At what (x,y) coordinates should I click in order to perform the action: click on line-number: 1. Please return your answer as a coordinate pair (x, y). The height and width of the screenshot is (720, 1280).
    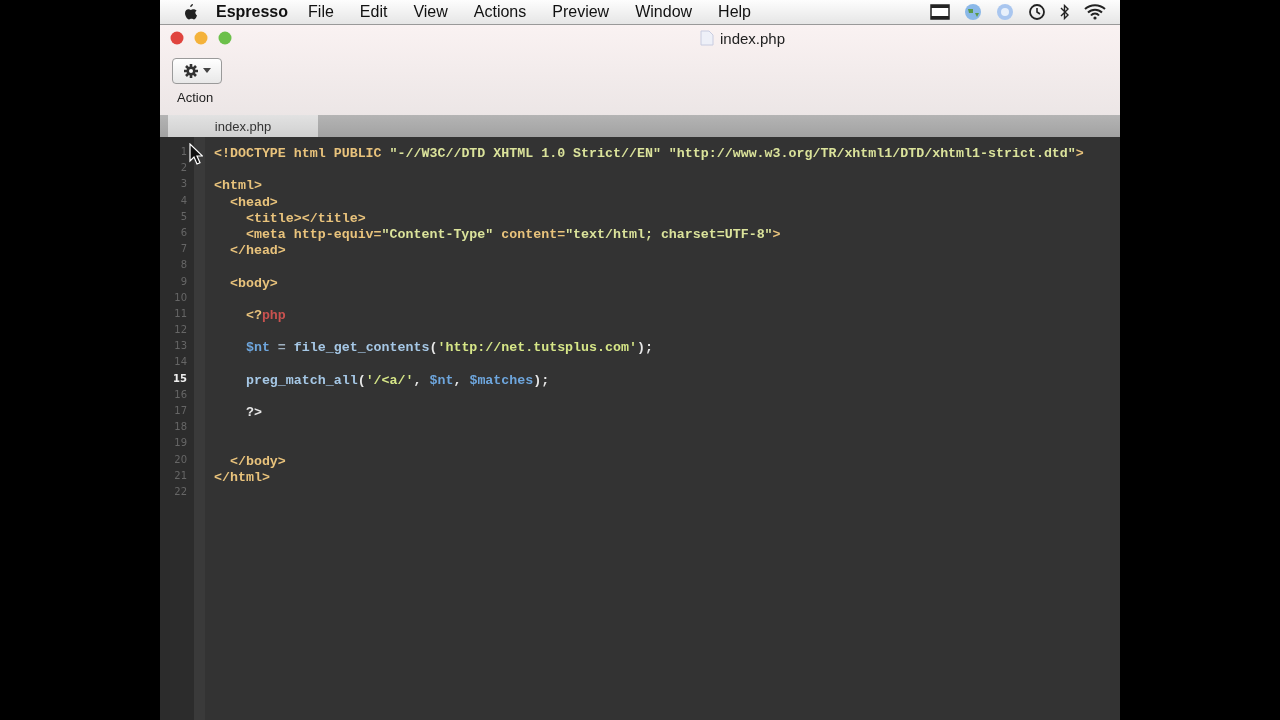
    Looking at the image, I should click on (183, 152).